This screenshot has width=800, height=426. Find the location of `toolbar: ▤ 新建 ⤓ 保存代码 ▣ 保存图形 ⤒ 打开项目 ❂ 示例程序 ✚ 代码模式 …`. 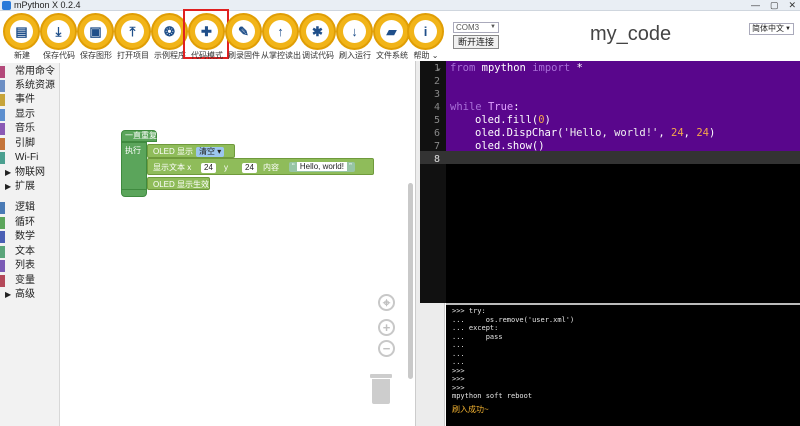

toolbar: ▤ 新建 ⤓ 保存代码 ▣ 保存图形 ⤒ 打开项目 ❂ 示例程序 ✚ 代码模式 … is located at coordinates (224, 35).